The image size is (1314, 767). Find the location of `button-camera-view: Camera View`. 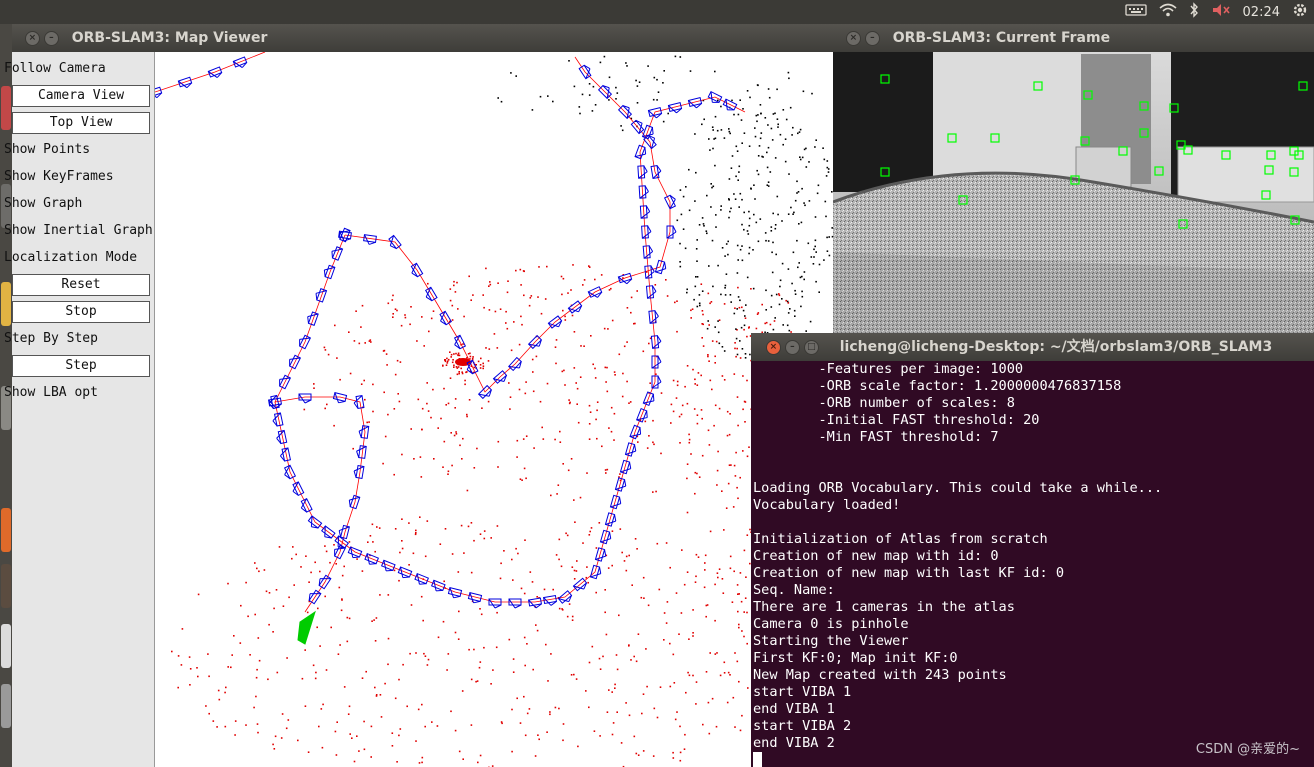

button-camera-view: Camera View is located at coordinates (81, 96).